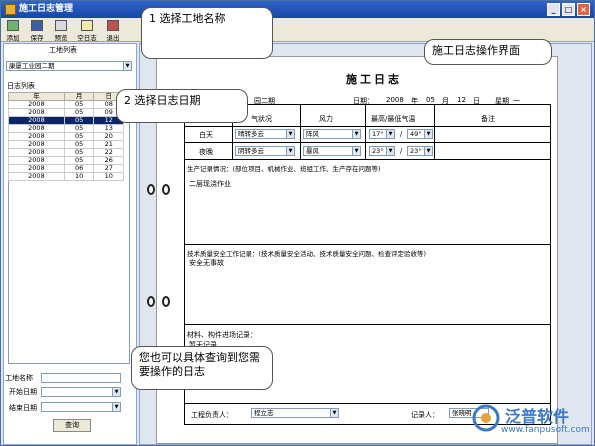  What do you see at coordinates (461, 100) in the screenshot?
I see `date-day: 12` at bounding box center [461, 100].